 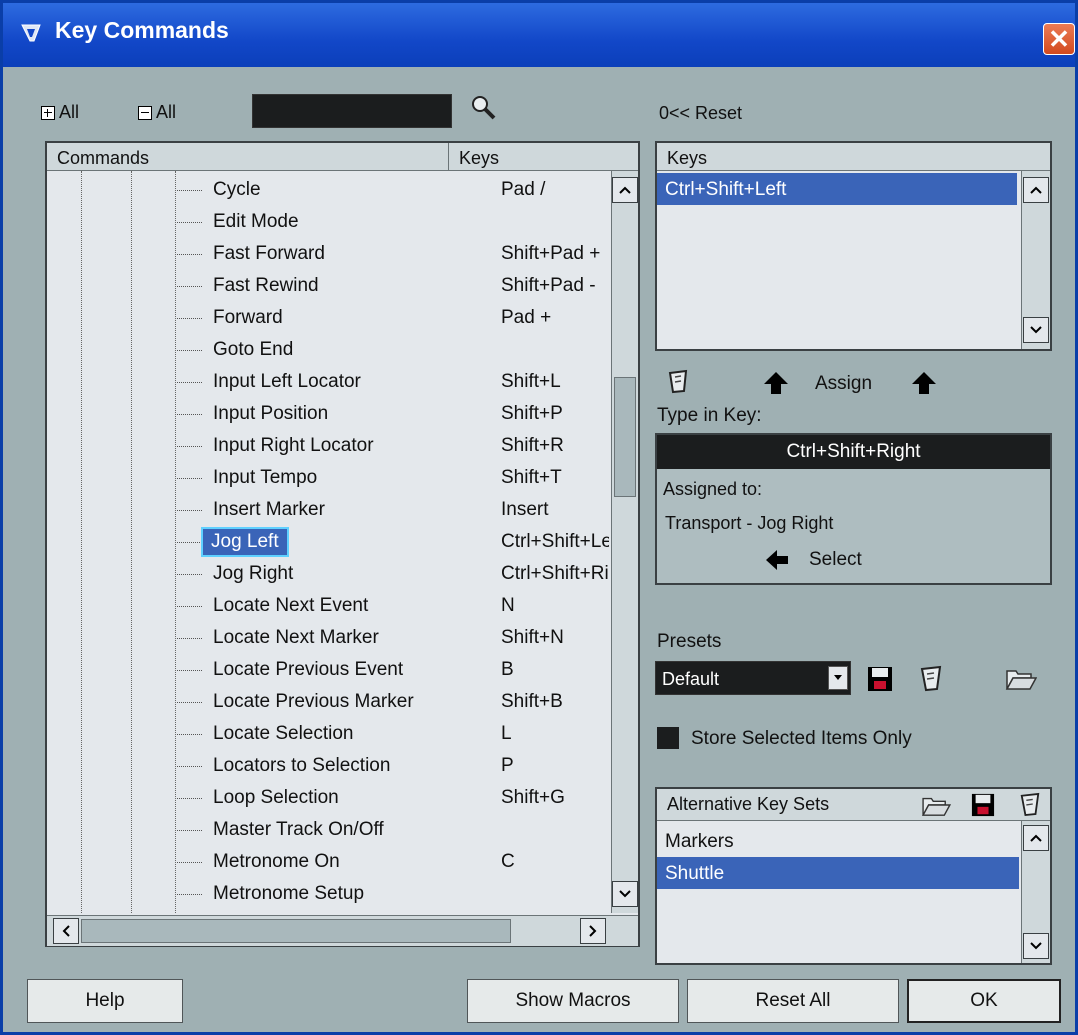 What do you see at coordinates (543, 157) in the screenshot?
I see `keys-column-header: Keys` at bounding box center [543, 157].